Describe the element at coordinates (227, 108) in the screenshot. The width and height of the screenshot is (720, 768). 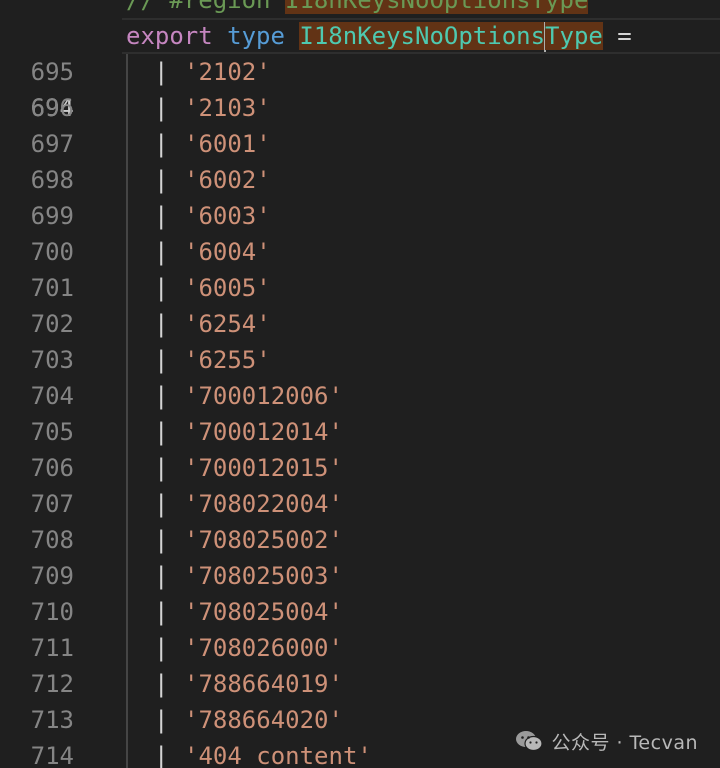
I see `string-literal: '2103'` at that location.